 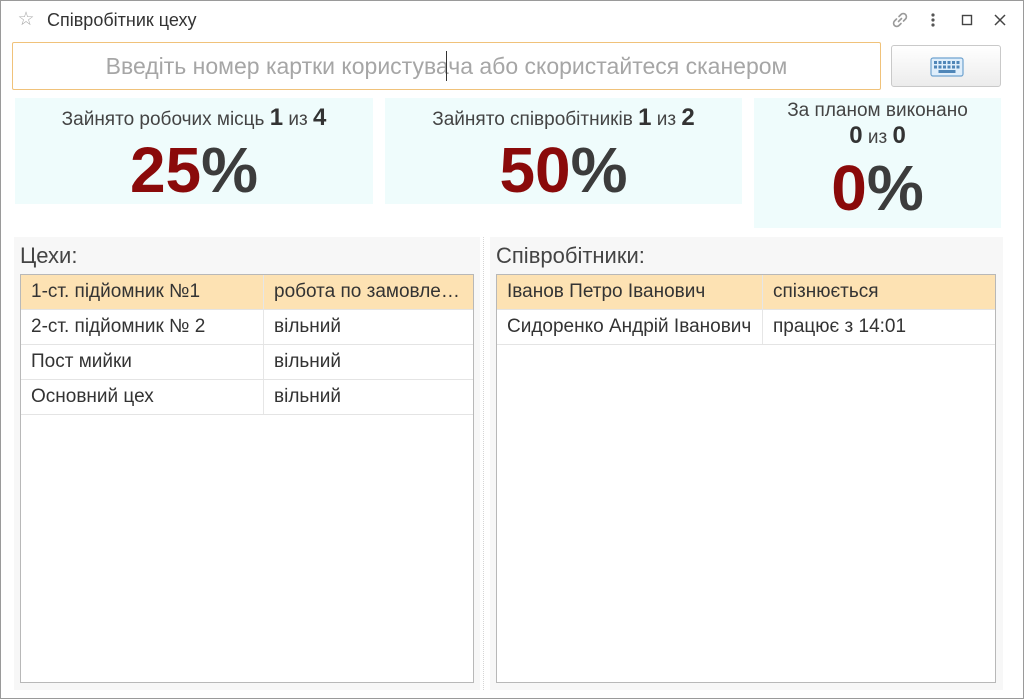 What do you see at coordinates (247, 292) in the screenshot?
I see `table-row: 1-ст. підйомник №1 робота по замовленню` at bounding box center [247, 292].